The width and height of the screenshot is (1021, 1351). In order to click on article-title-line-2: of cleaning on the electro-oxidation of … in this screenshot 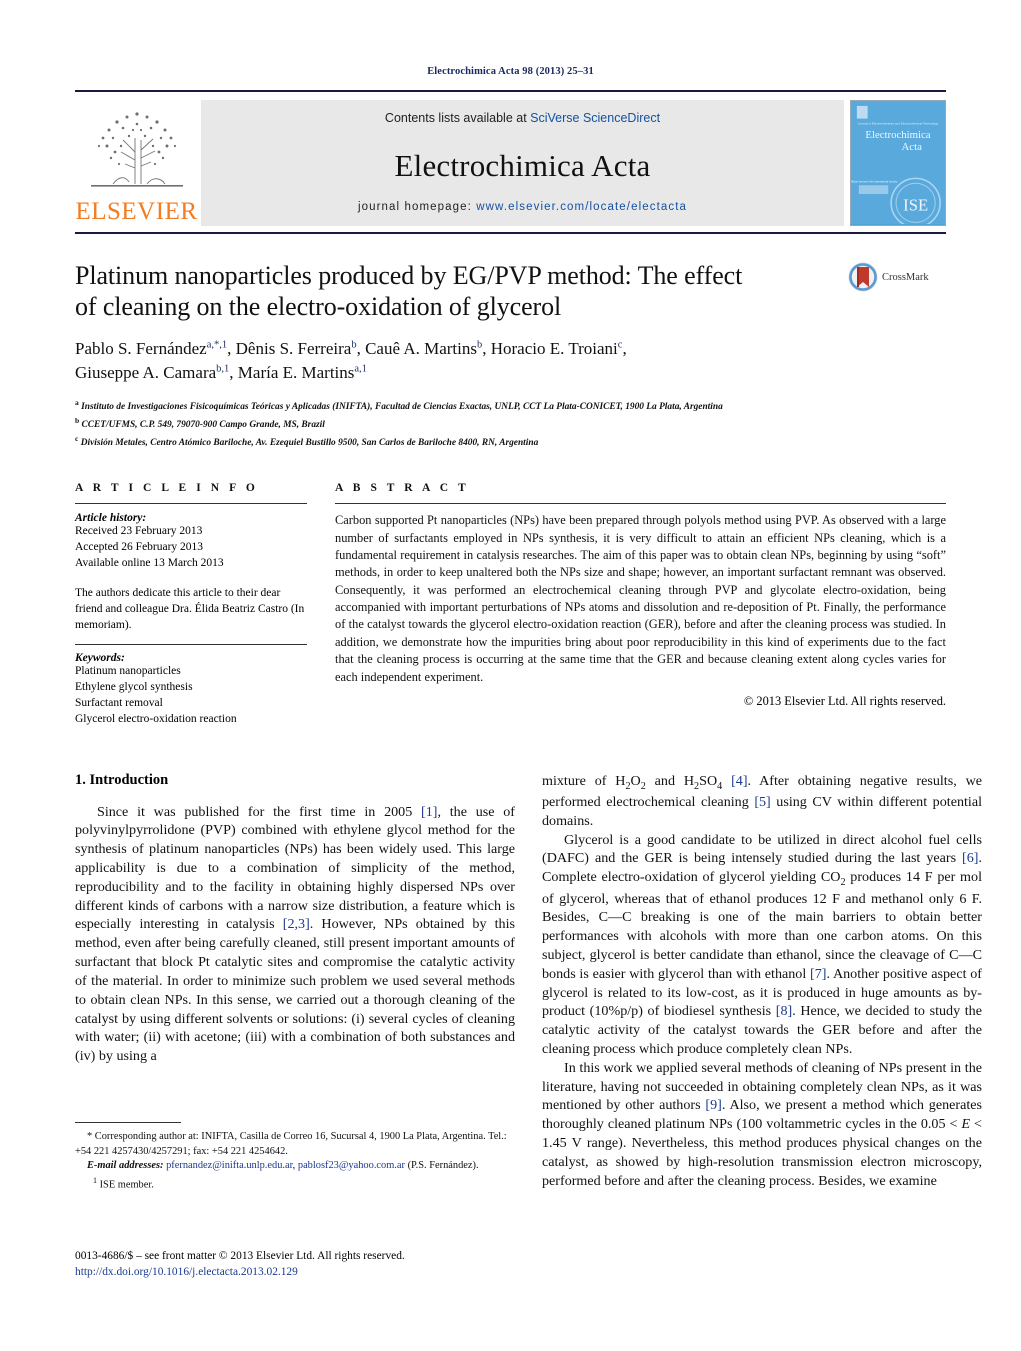, I will do `click(318, 307)`.